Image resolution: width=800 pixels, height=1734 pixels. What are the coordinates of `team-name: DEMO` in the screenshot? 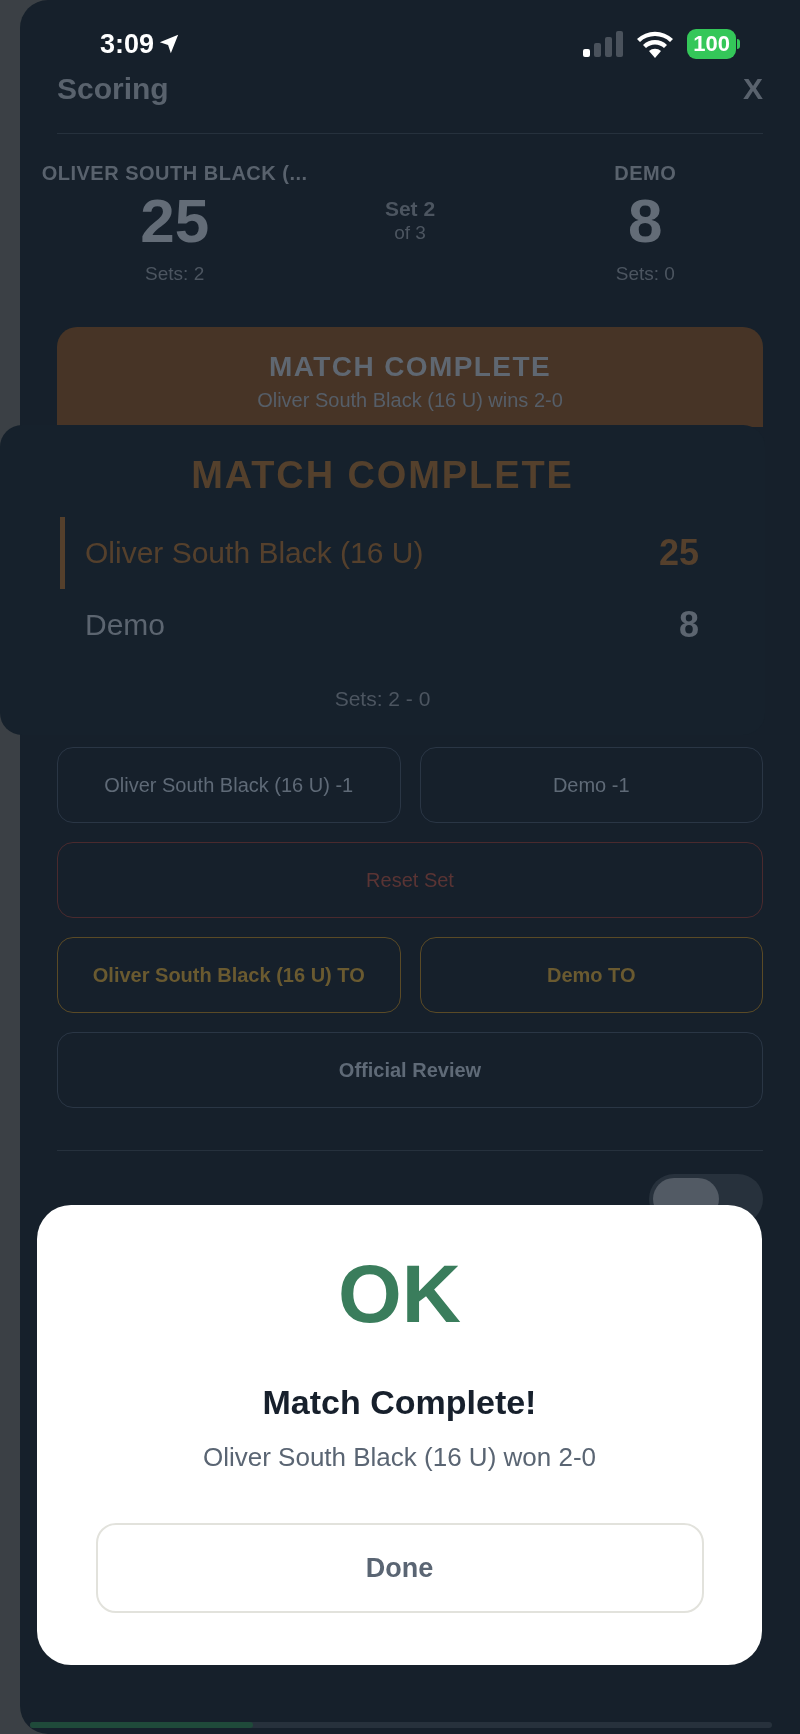 It's located at (645, 173).